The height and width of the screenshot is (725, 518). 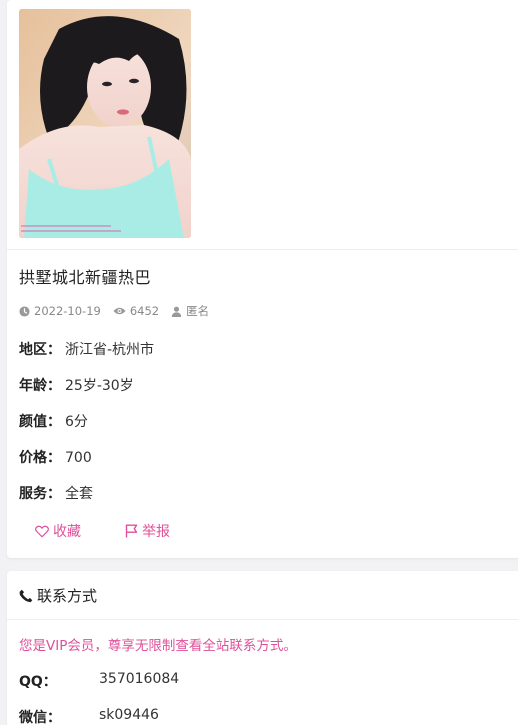 I want to click on report-label: 举报, so click(x=156, y=532).